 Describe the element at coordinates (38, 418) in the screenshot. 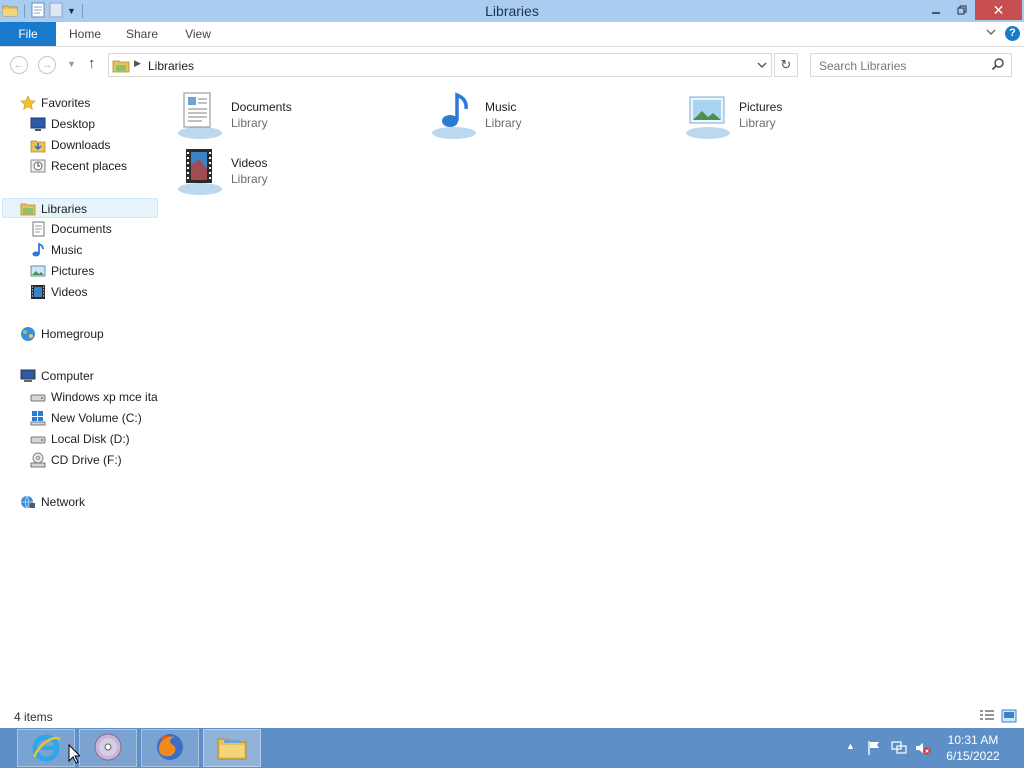

I see `windows-drive-icon` at that location.